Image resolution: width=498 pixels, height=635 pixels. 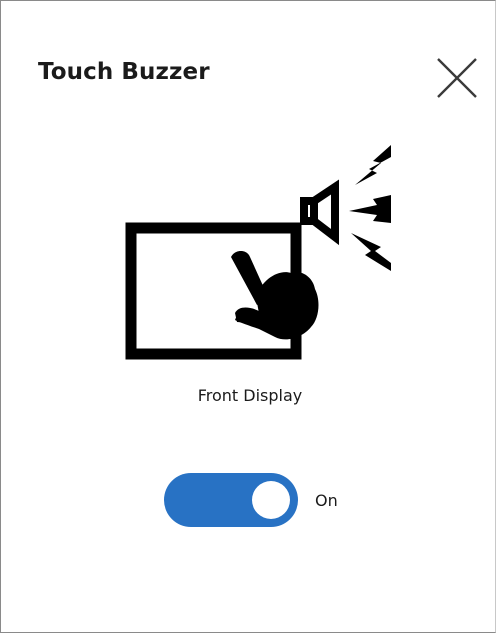 What do you see at coordinates (271, 500) in the screenshot?
I see `toggle-knob` at bounding box center [271, 500].